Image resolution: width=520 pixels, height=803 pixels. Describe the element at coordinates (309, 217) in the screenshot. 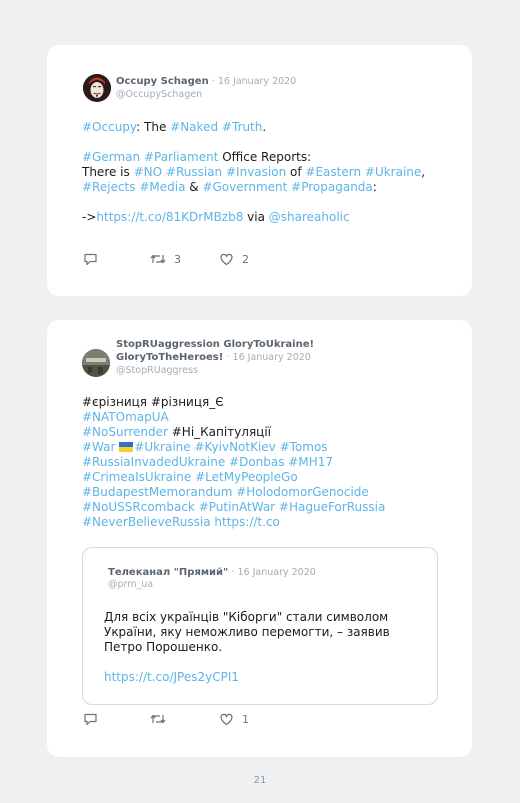

I see `mention-link: @shareaholic` at that location.